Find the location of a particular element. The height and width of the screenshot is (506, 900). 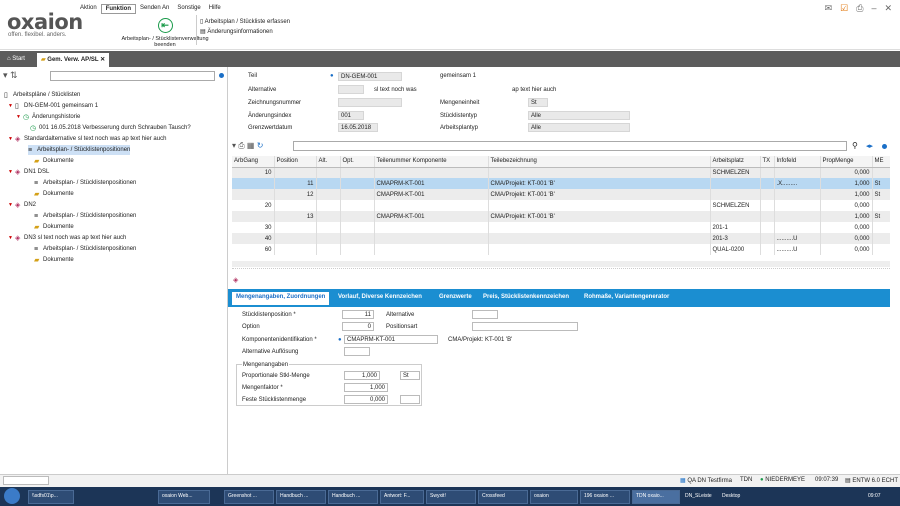

col-propmenge: PropMenge is located at coordinates (846, 162).